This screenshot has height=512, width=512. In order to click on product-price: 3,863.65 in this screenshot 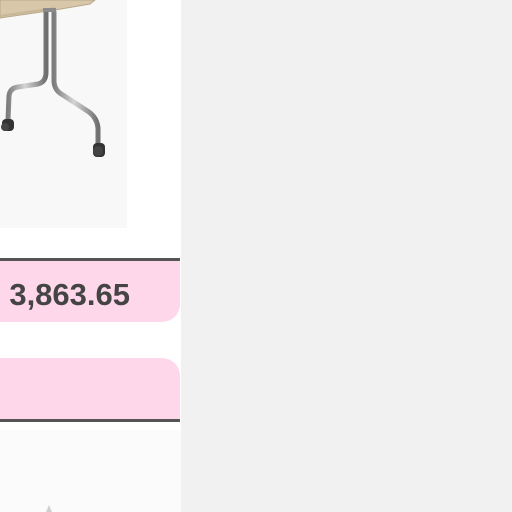, I will do `click(69, 294)`.